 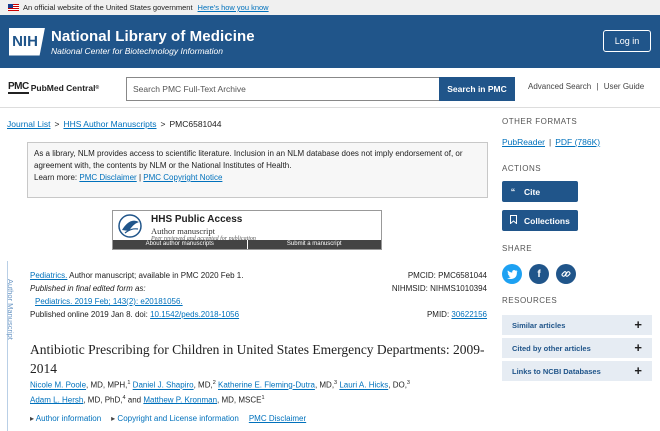 I want to click on other-formats-links: PubReader | PDF (786K), so click(x=551, y=142).